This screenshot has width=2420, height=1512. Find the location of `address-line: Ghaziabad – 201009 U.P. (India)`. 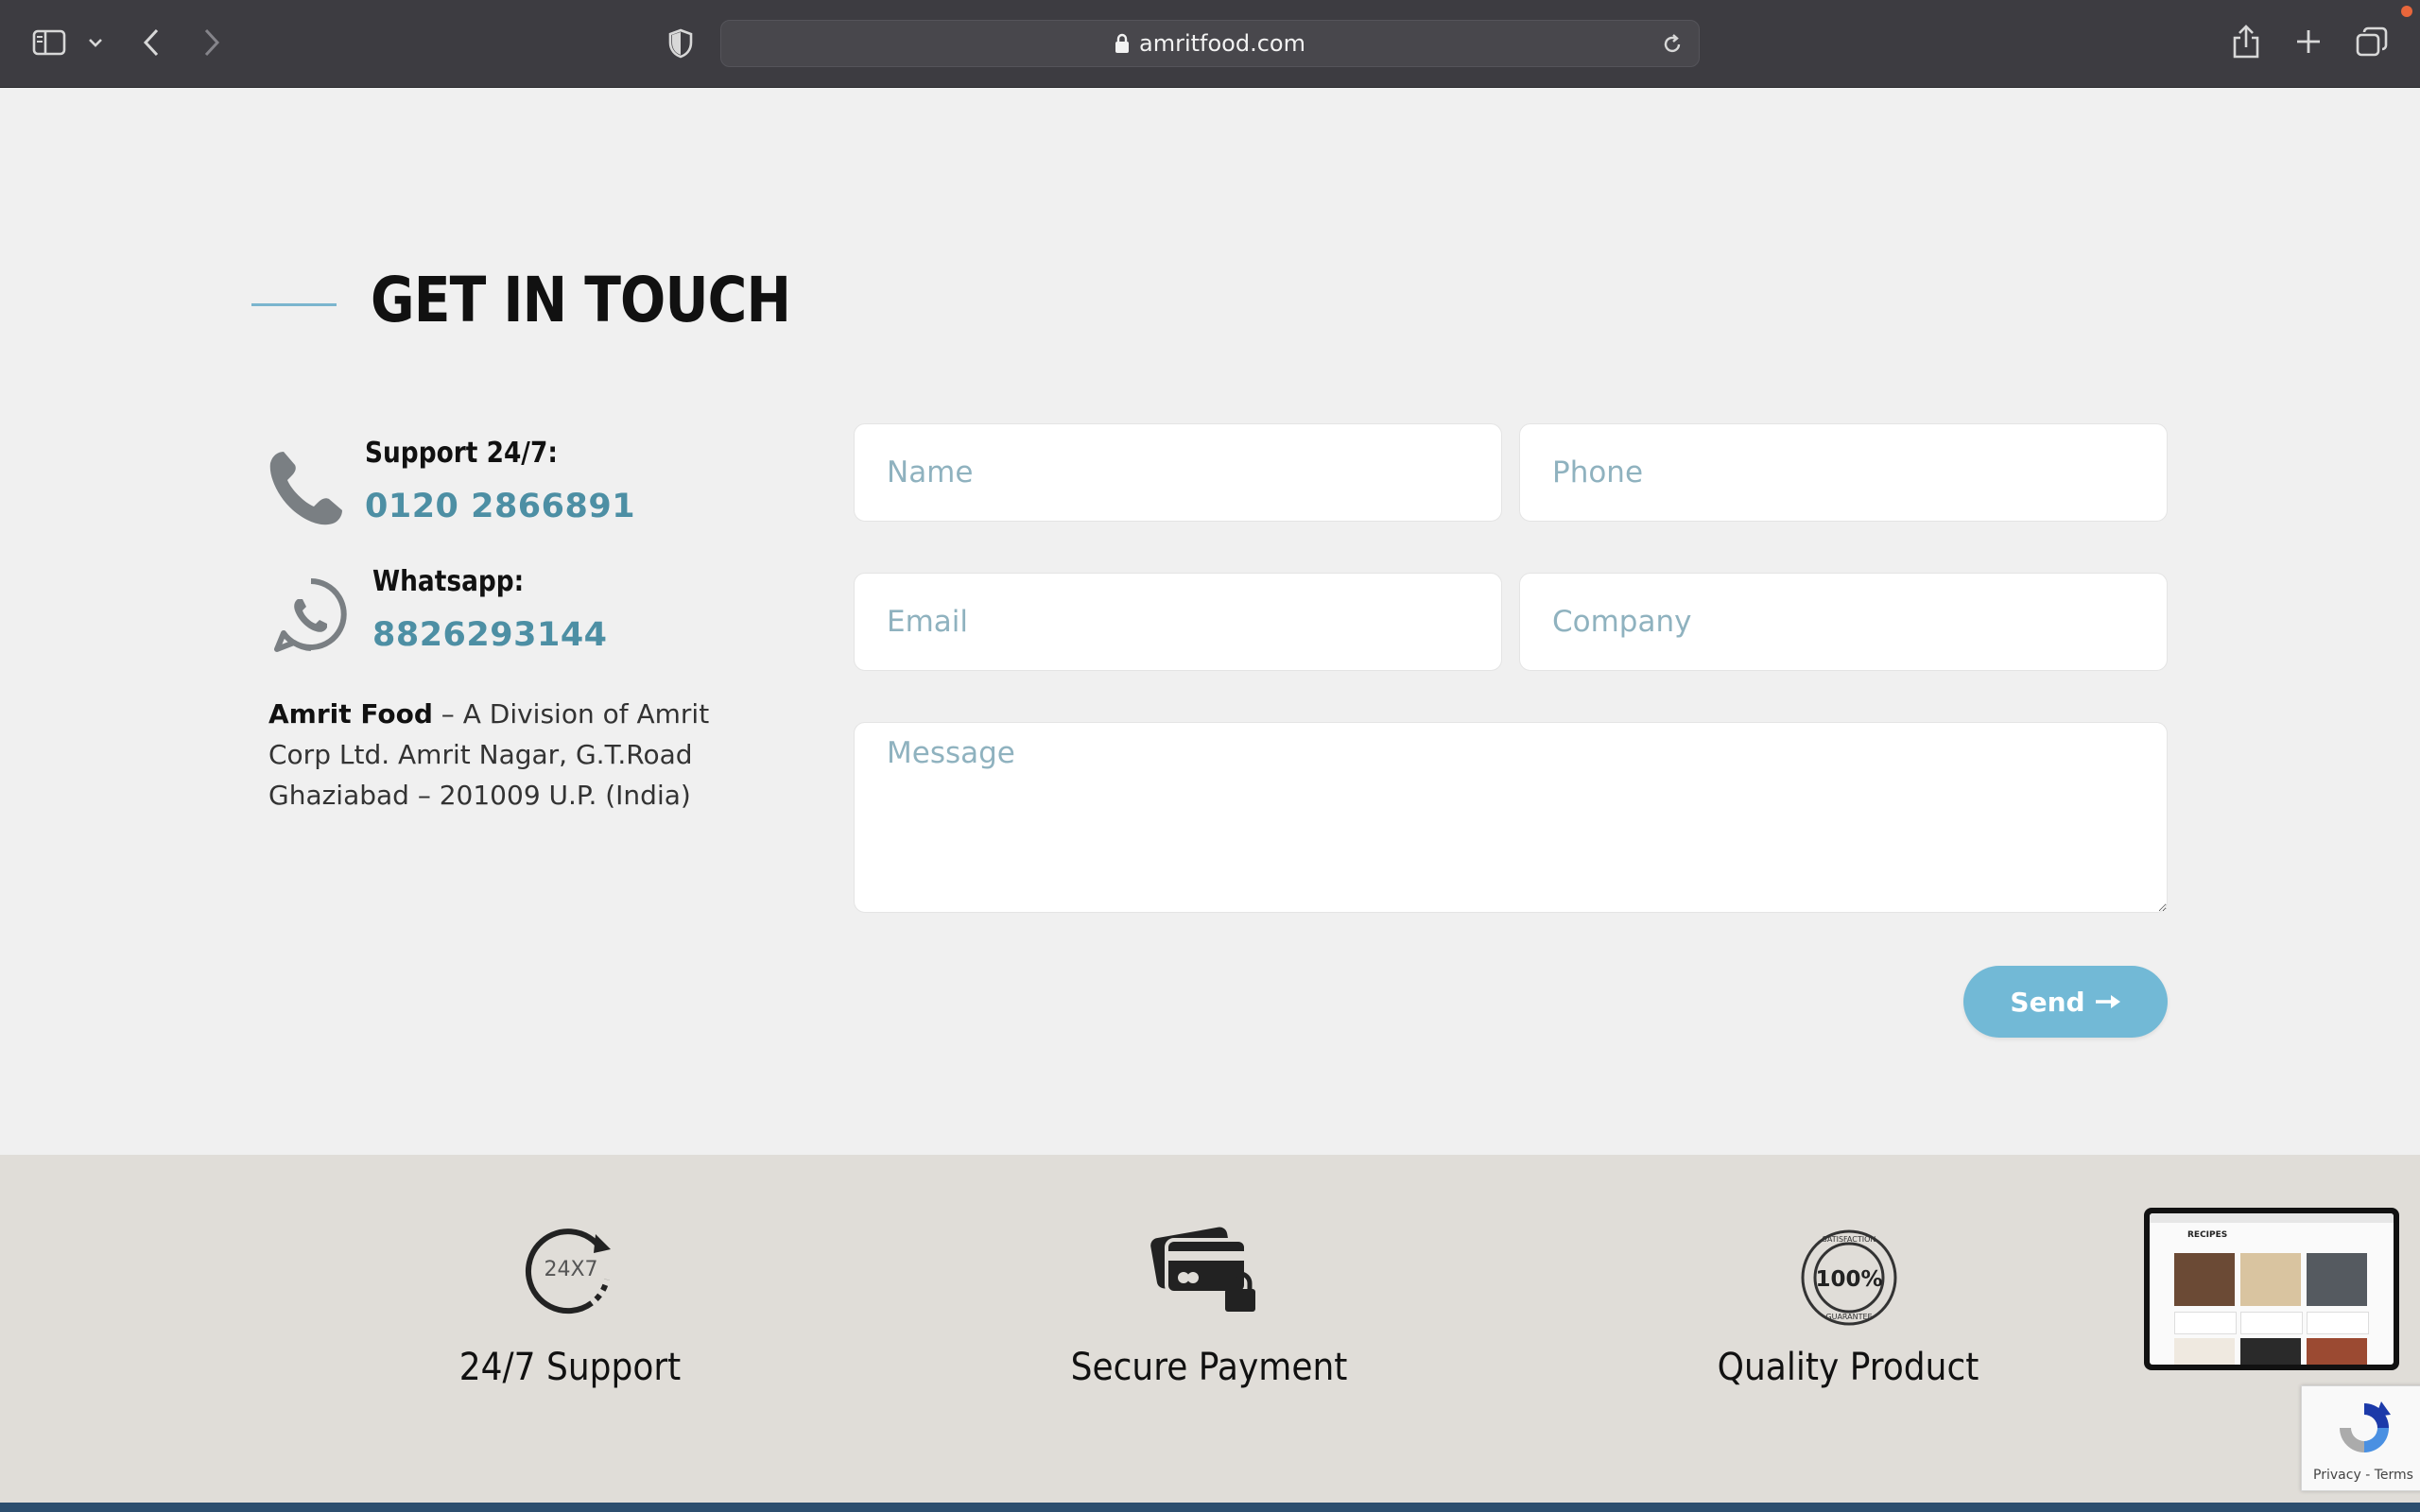

address-line: Ghaziabad – 201009 U.P. (India) is located at coordinates (479, 795).